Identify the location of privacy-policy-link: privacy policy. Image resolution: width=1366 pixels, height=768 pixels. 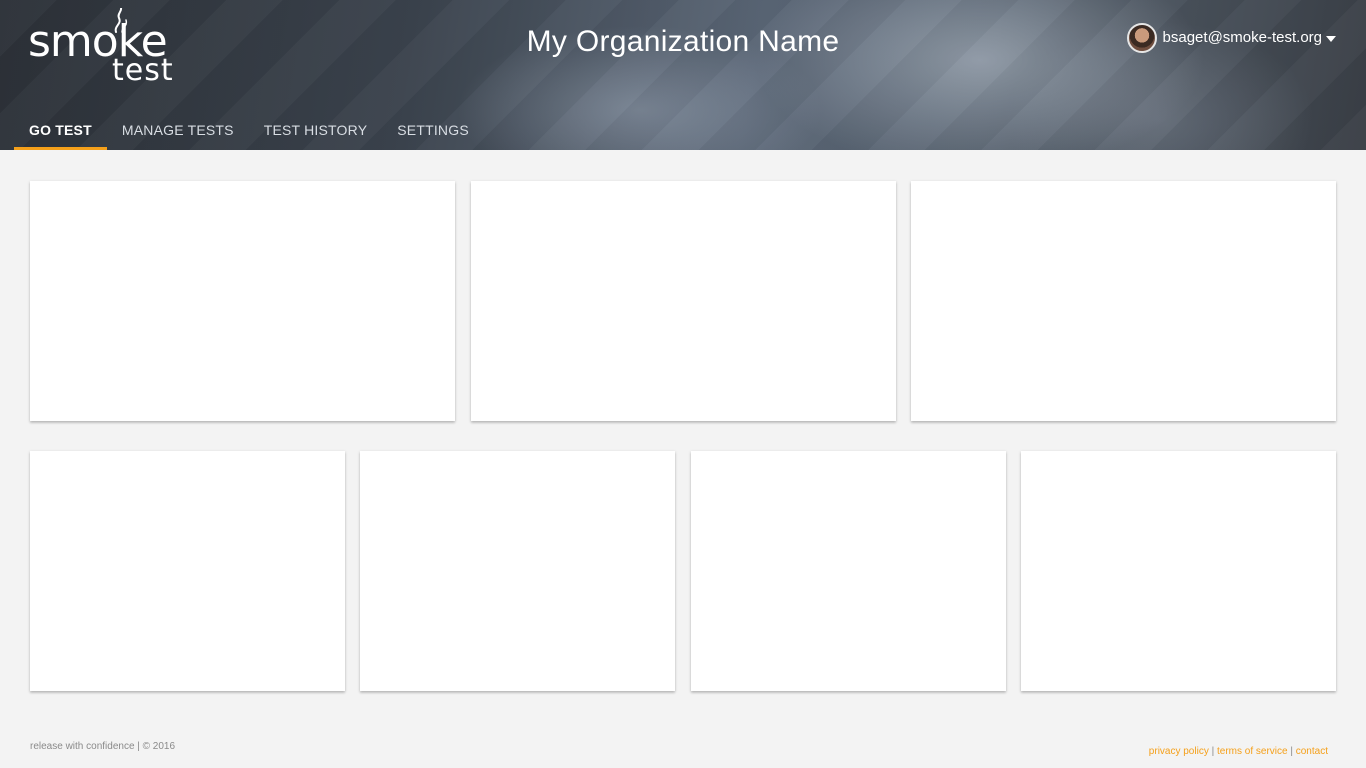
(1179, 751).